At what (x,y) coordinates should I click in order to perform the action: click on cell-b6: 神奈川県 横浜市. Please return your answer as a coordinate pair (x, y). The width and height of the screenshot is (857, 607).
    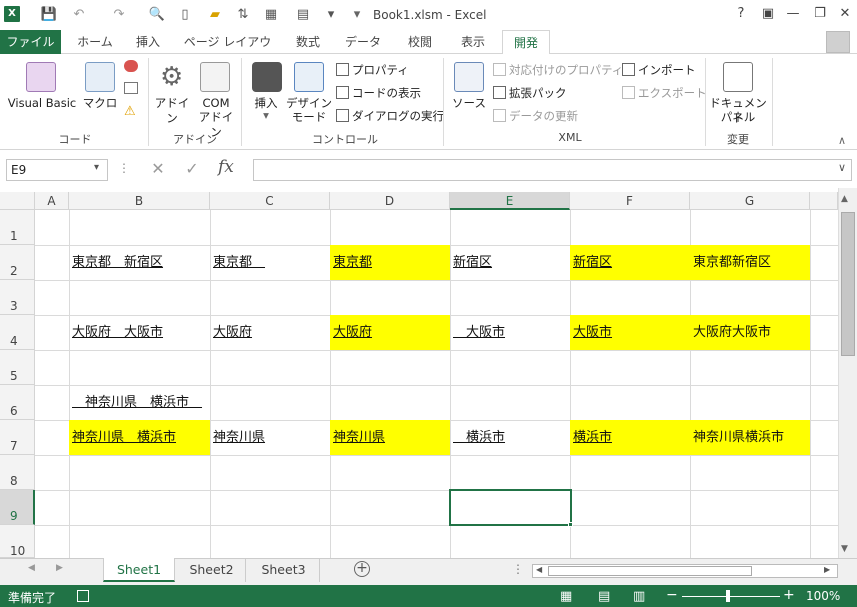
    Looking at the image, I should click on (139, 402).